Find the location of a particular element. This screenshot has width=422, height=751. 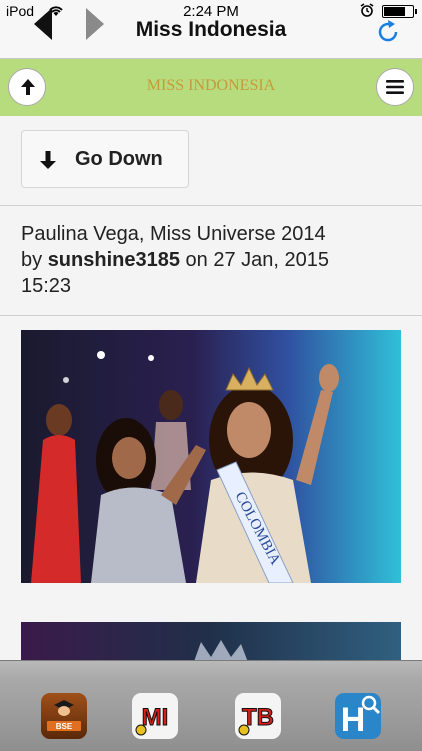

post-by: by is located at coordinates (32, 260).